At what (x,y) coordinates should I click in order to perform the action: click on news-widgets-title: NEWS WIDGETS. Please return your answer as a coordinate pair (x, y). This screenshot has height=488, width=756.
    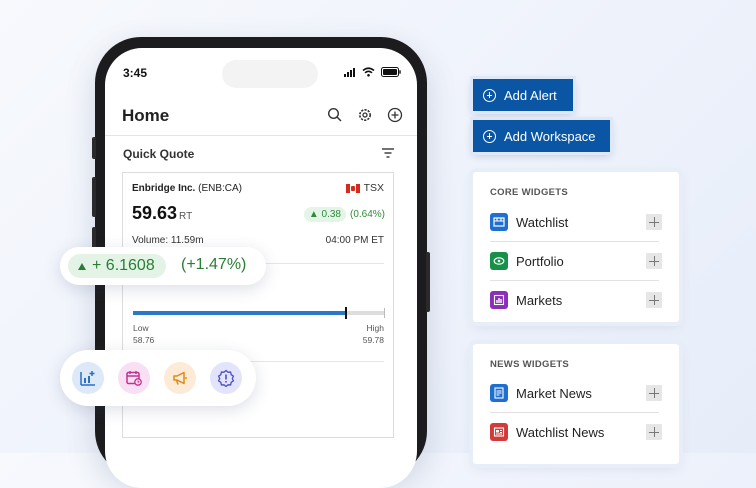
    Looking at the image, I should click on (530, 364).